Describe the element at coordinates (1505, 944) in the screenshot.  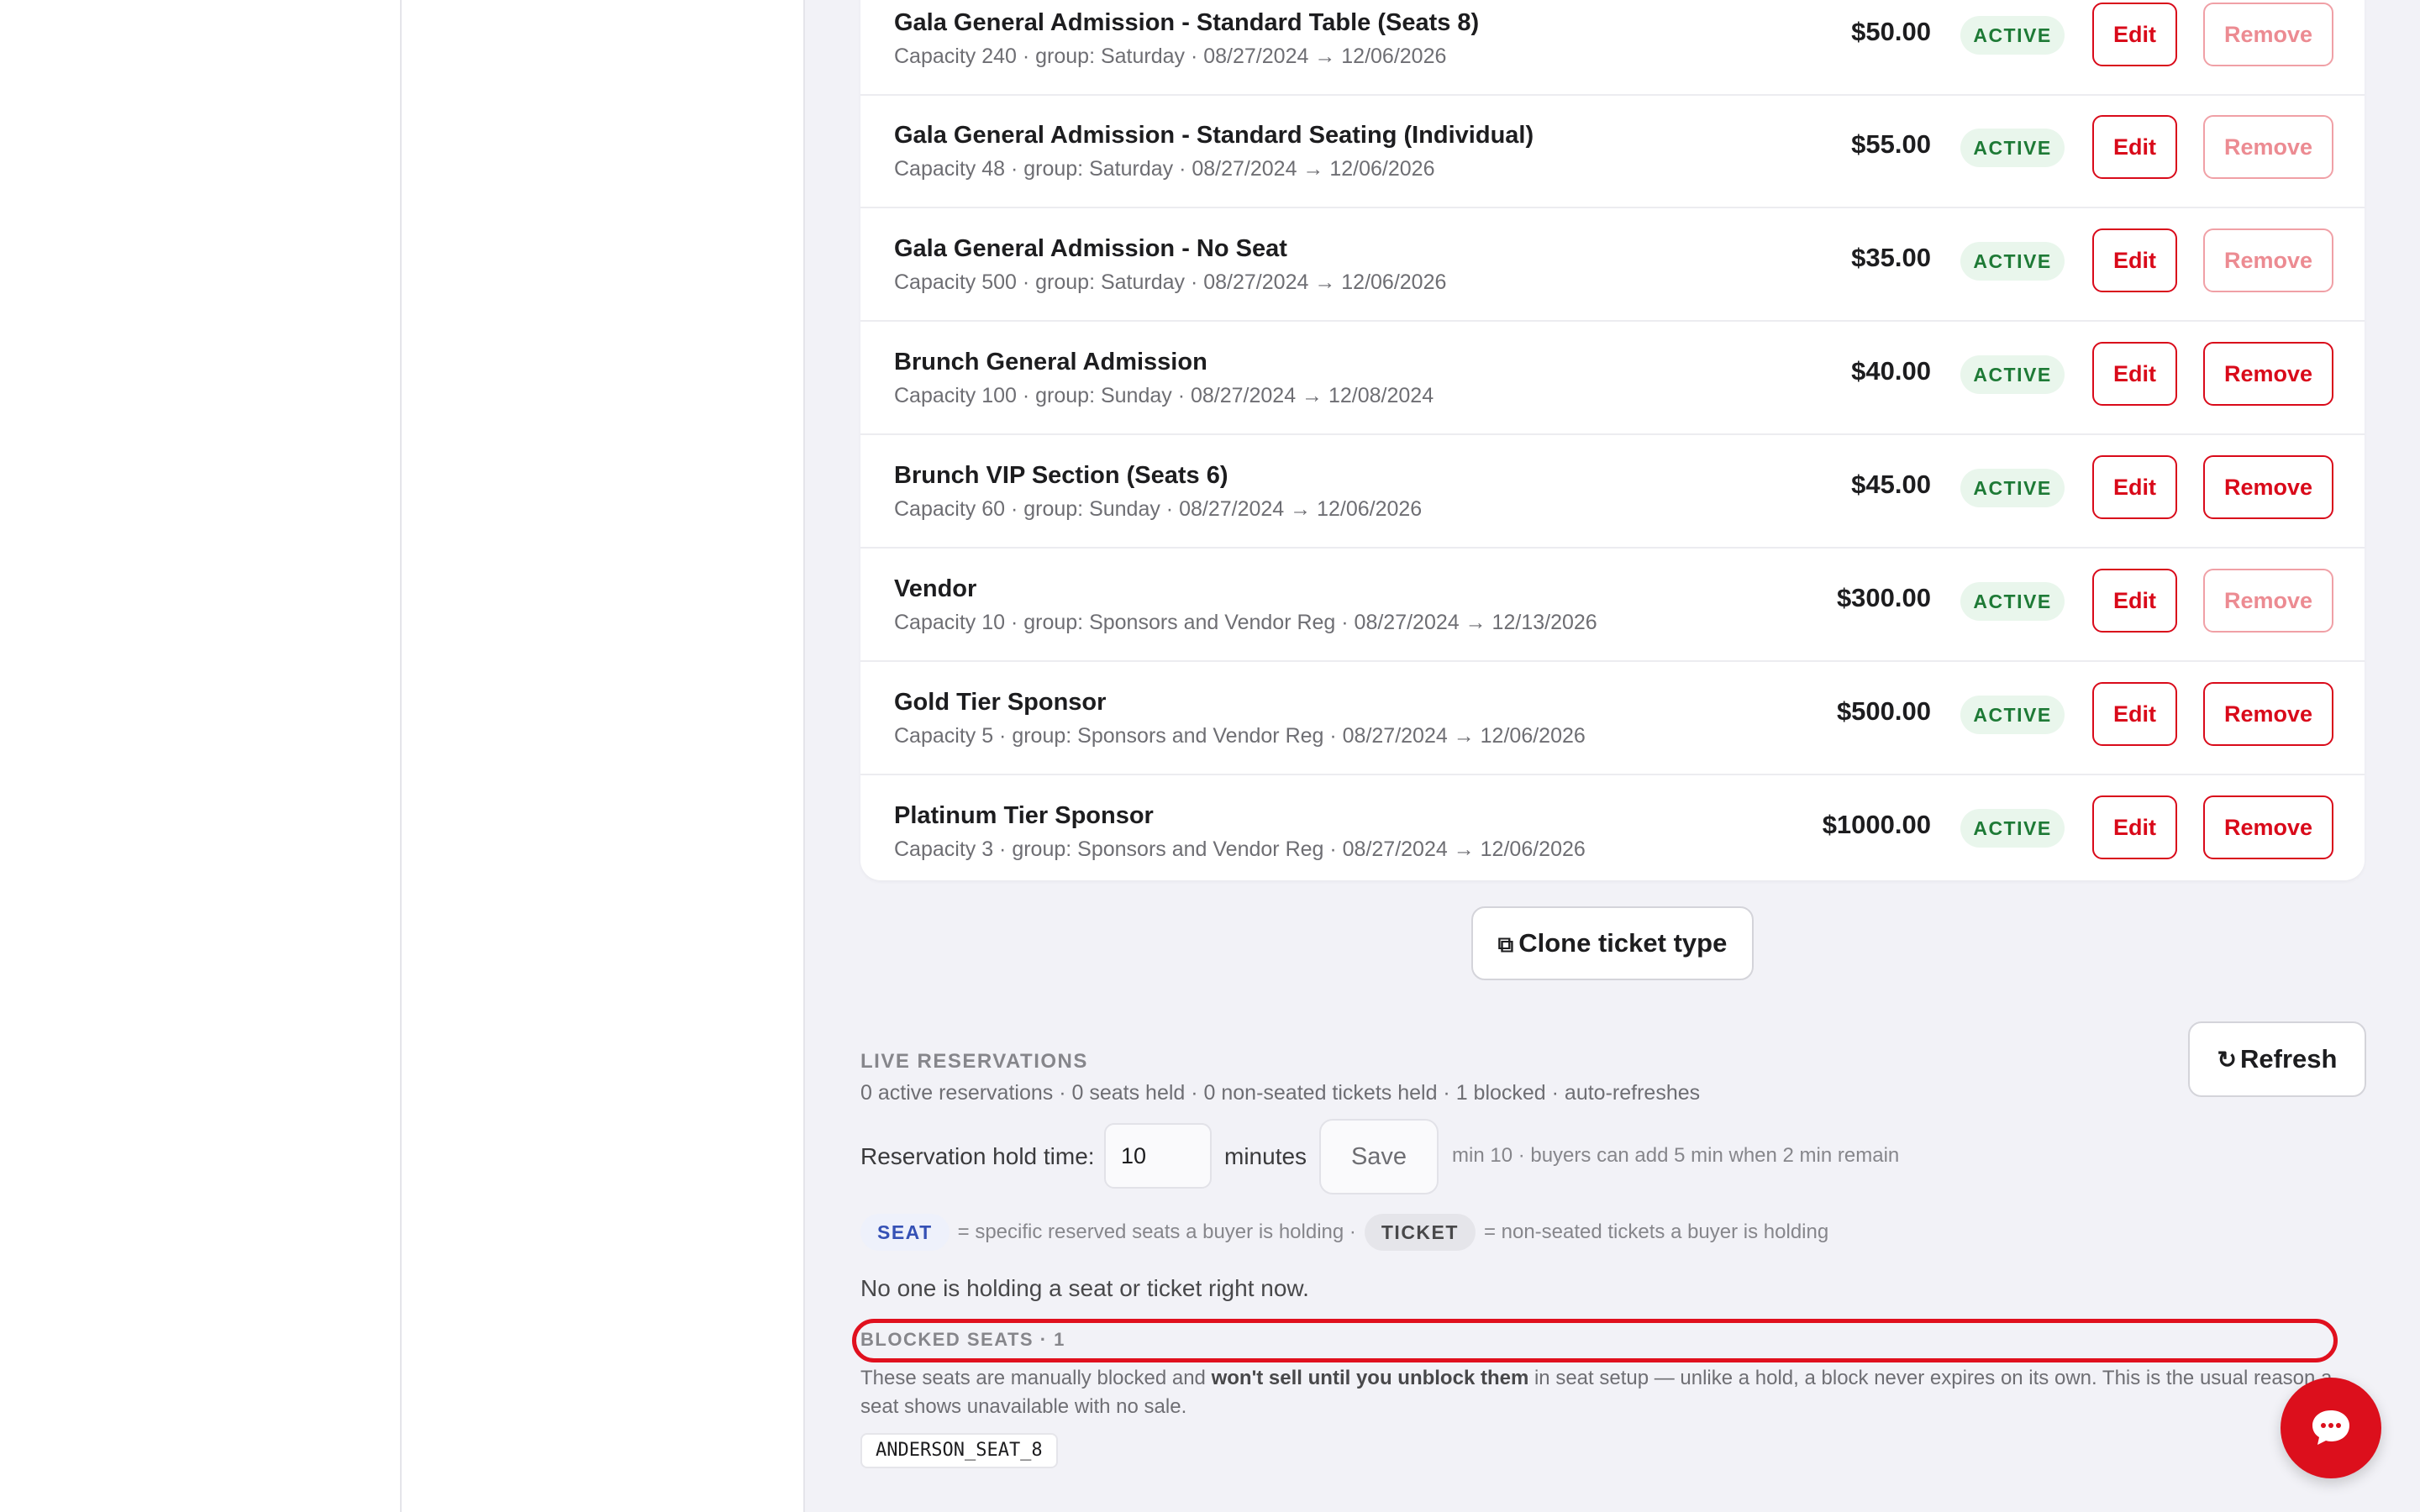
I see `copy-icon: ⧉` at that location.